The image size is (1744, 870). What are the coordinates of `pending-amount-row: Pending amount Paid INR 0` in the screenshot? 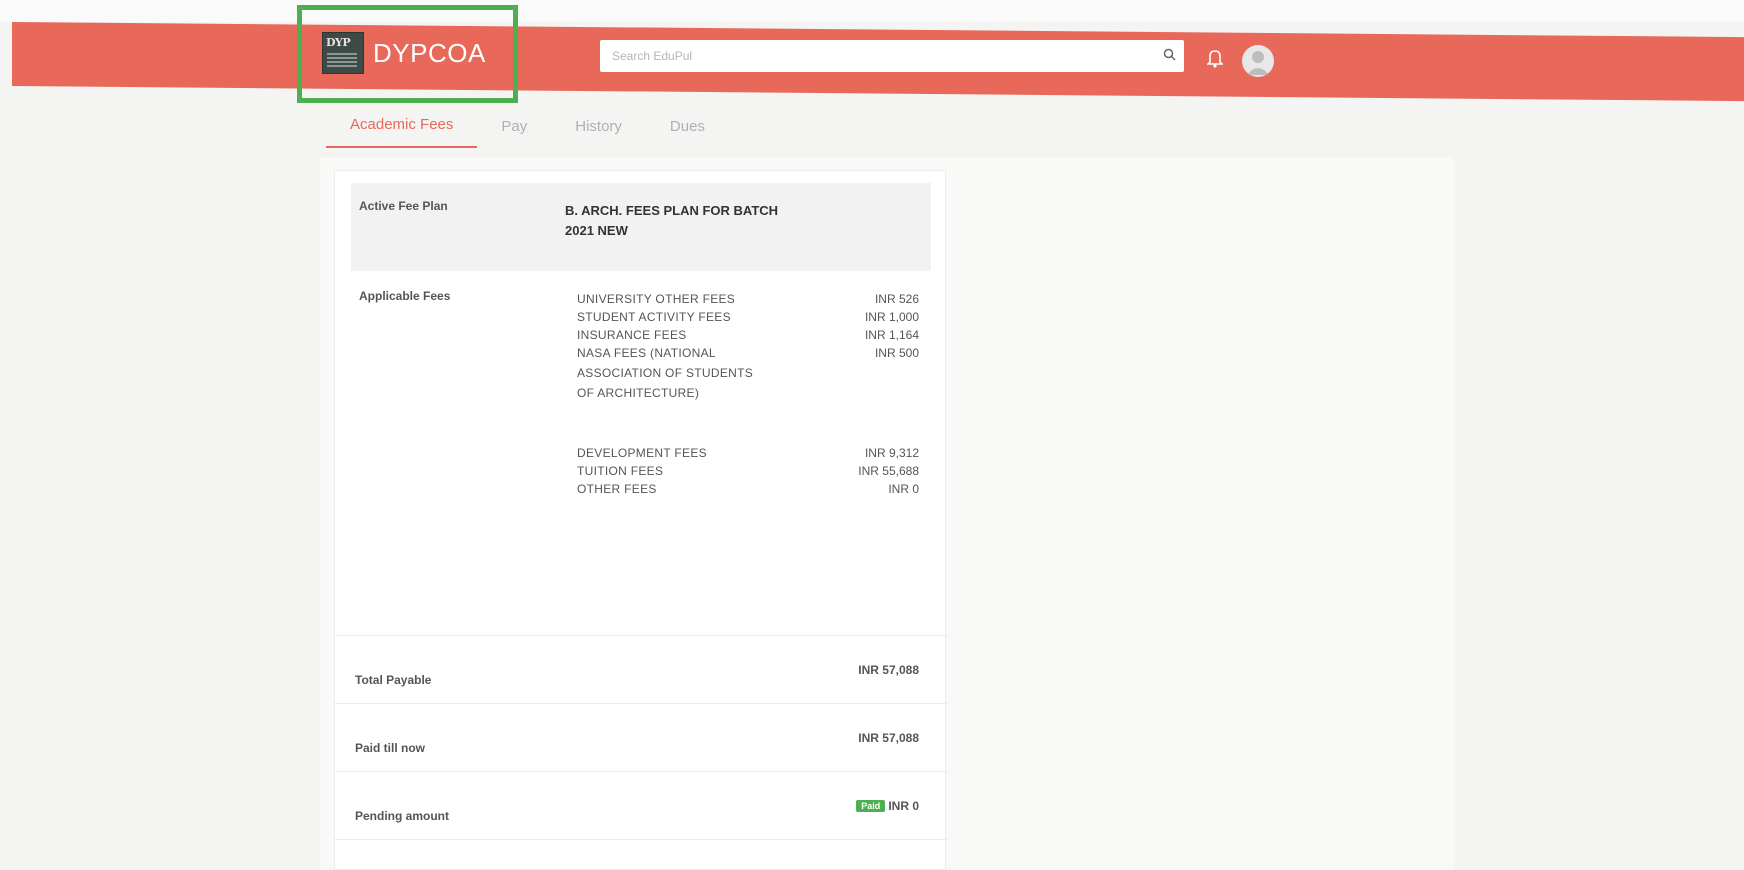 It's located at (641, 805).